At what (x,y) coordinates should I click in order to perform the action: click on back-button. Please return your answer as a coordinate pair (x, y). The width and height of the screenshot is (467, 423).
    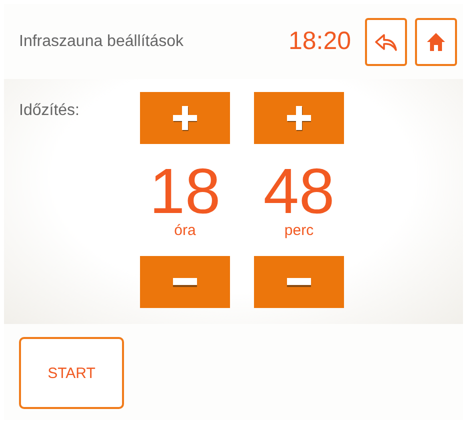
    Looking at the image, I should click on (386, 42).